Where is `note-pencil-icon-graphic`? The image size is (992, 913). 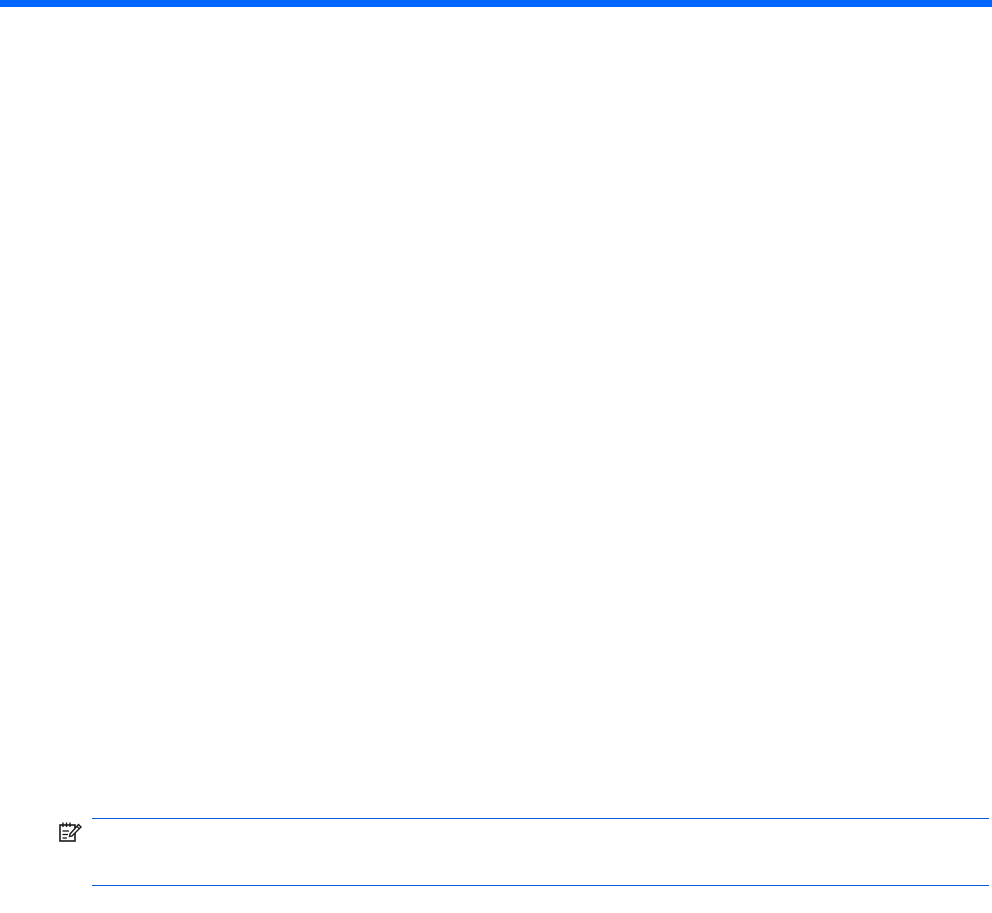 note-pencil-icon-graphic is located at coordinates (70, 832).